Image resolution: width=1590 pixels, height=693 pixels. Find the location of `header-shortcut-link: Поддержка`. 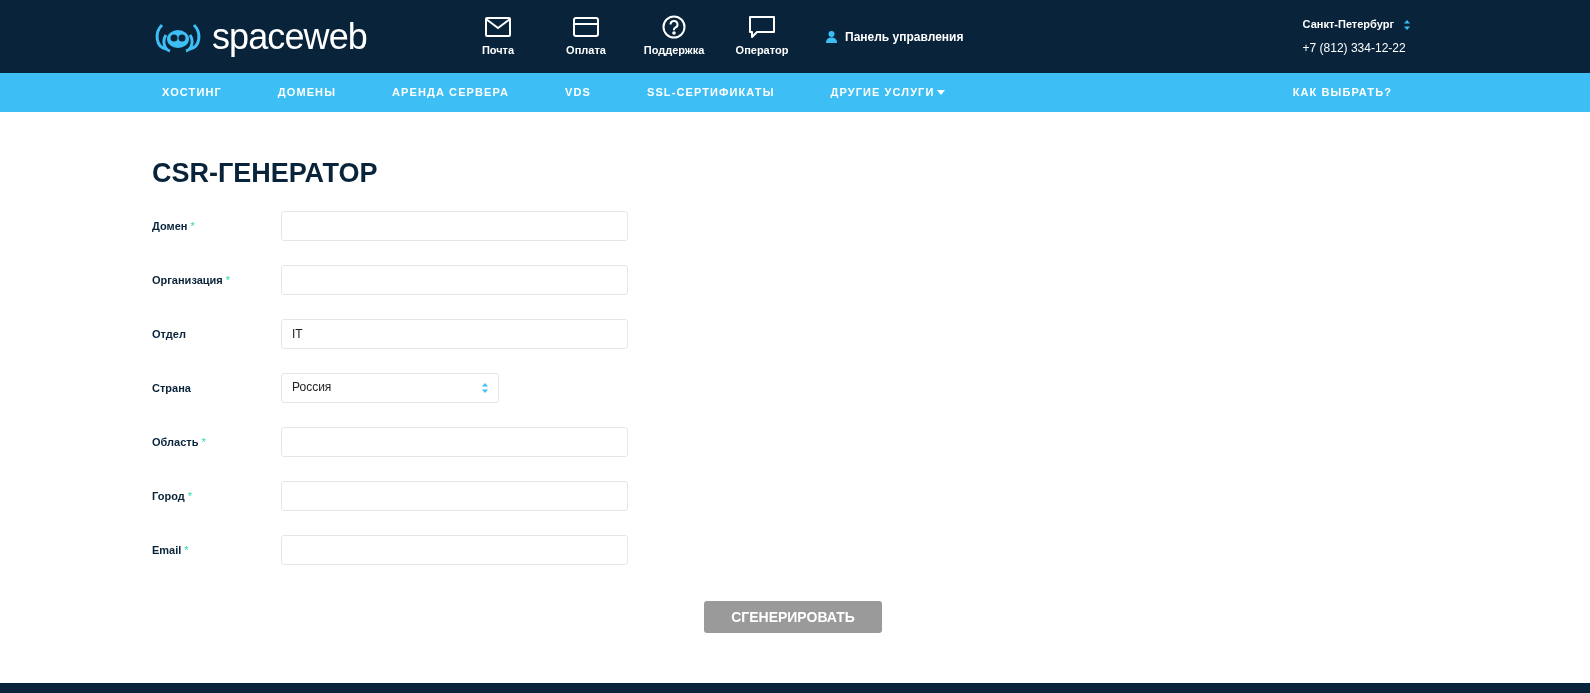

header-shortcut-link: Поддержка is located at coordinates (674, 36).